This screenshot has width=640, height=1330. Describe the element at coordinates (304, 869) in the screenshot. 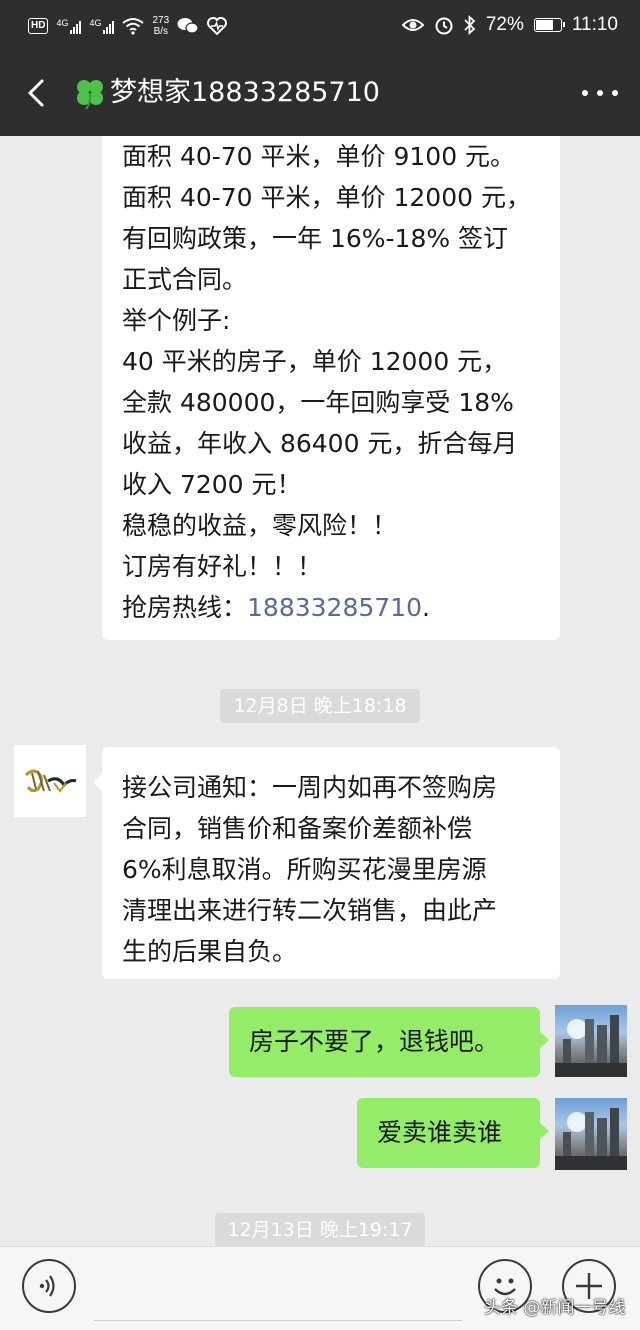

I see `message-line: 6%利息取消。所购买花漫里房源` at that location.